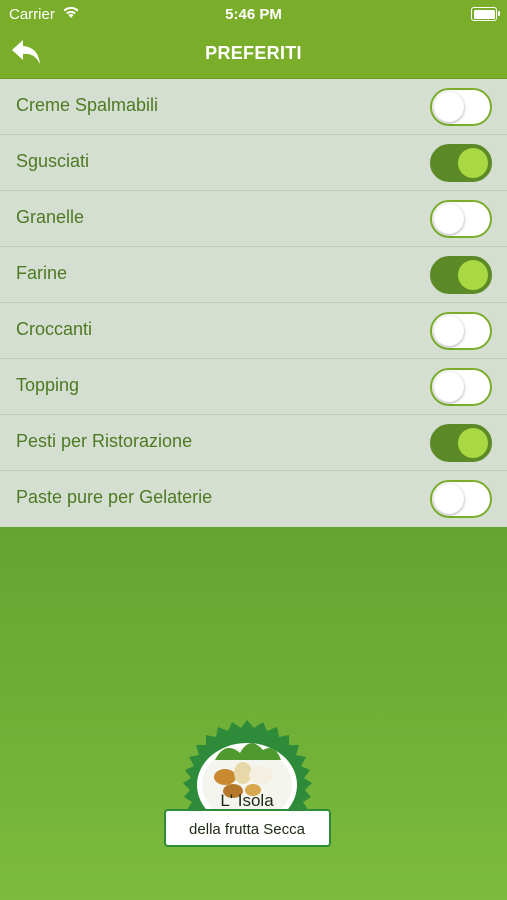 The width and height of the screenshot is (507, 900). Describe the element at coordinates (247, 783) in the screenshot. I see `company-logo: L' Isola della frutta Secca` at that location.